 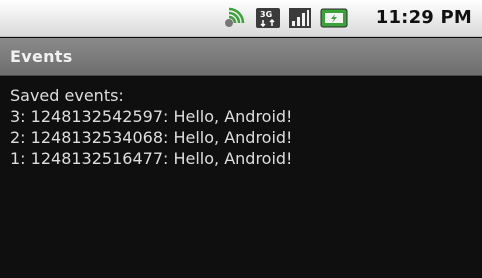 I want to click on 3g-icon: 3G, so click(x=268, y=18).